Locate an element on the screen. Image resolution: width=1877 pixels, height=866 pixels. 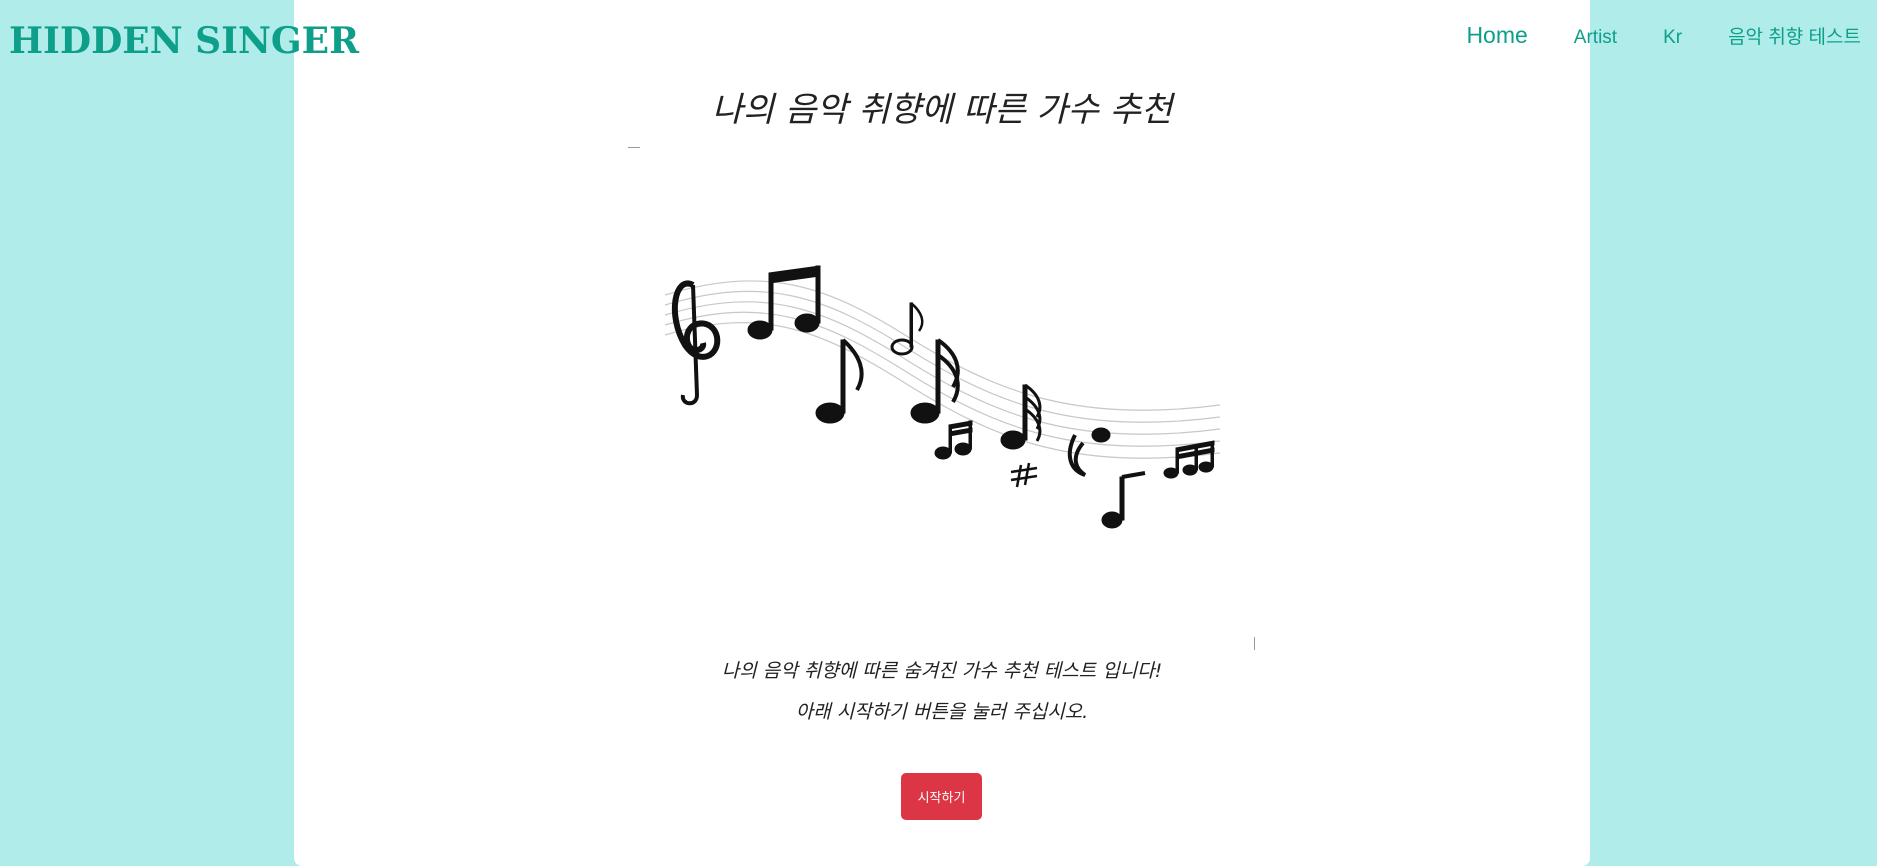
nav-home-link: Home is located at coordinates (1496, 35).